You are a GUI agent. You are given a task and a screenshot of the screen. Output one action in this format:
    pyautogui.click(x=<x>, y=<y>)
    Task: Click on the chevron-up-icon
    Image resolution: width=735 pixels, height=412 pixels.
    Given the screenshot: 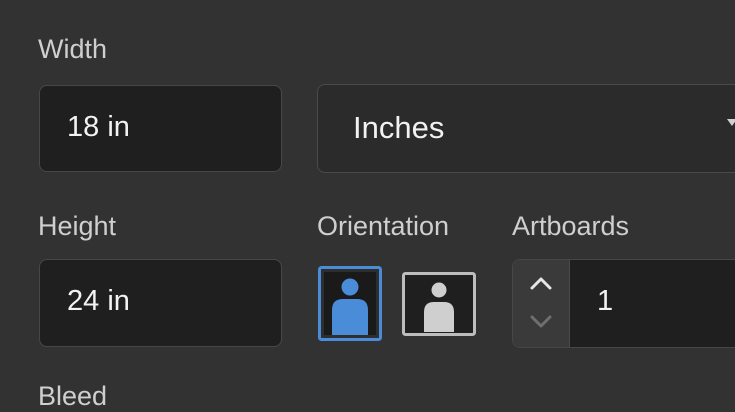 What is the action you would take?
    pyautogui.click(x=541, y=283)
    